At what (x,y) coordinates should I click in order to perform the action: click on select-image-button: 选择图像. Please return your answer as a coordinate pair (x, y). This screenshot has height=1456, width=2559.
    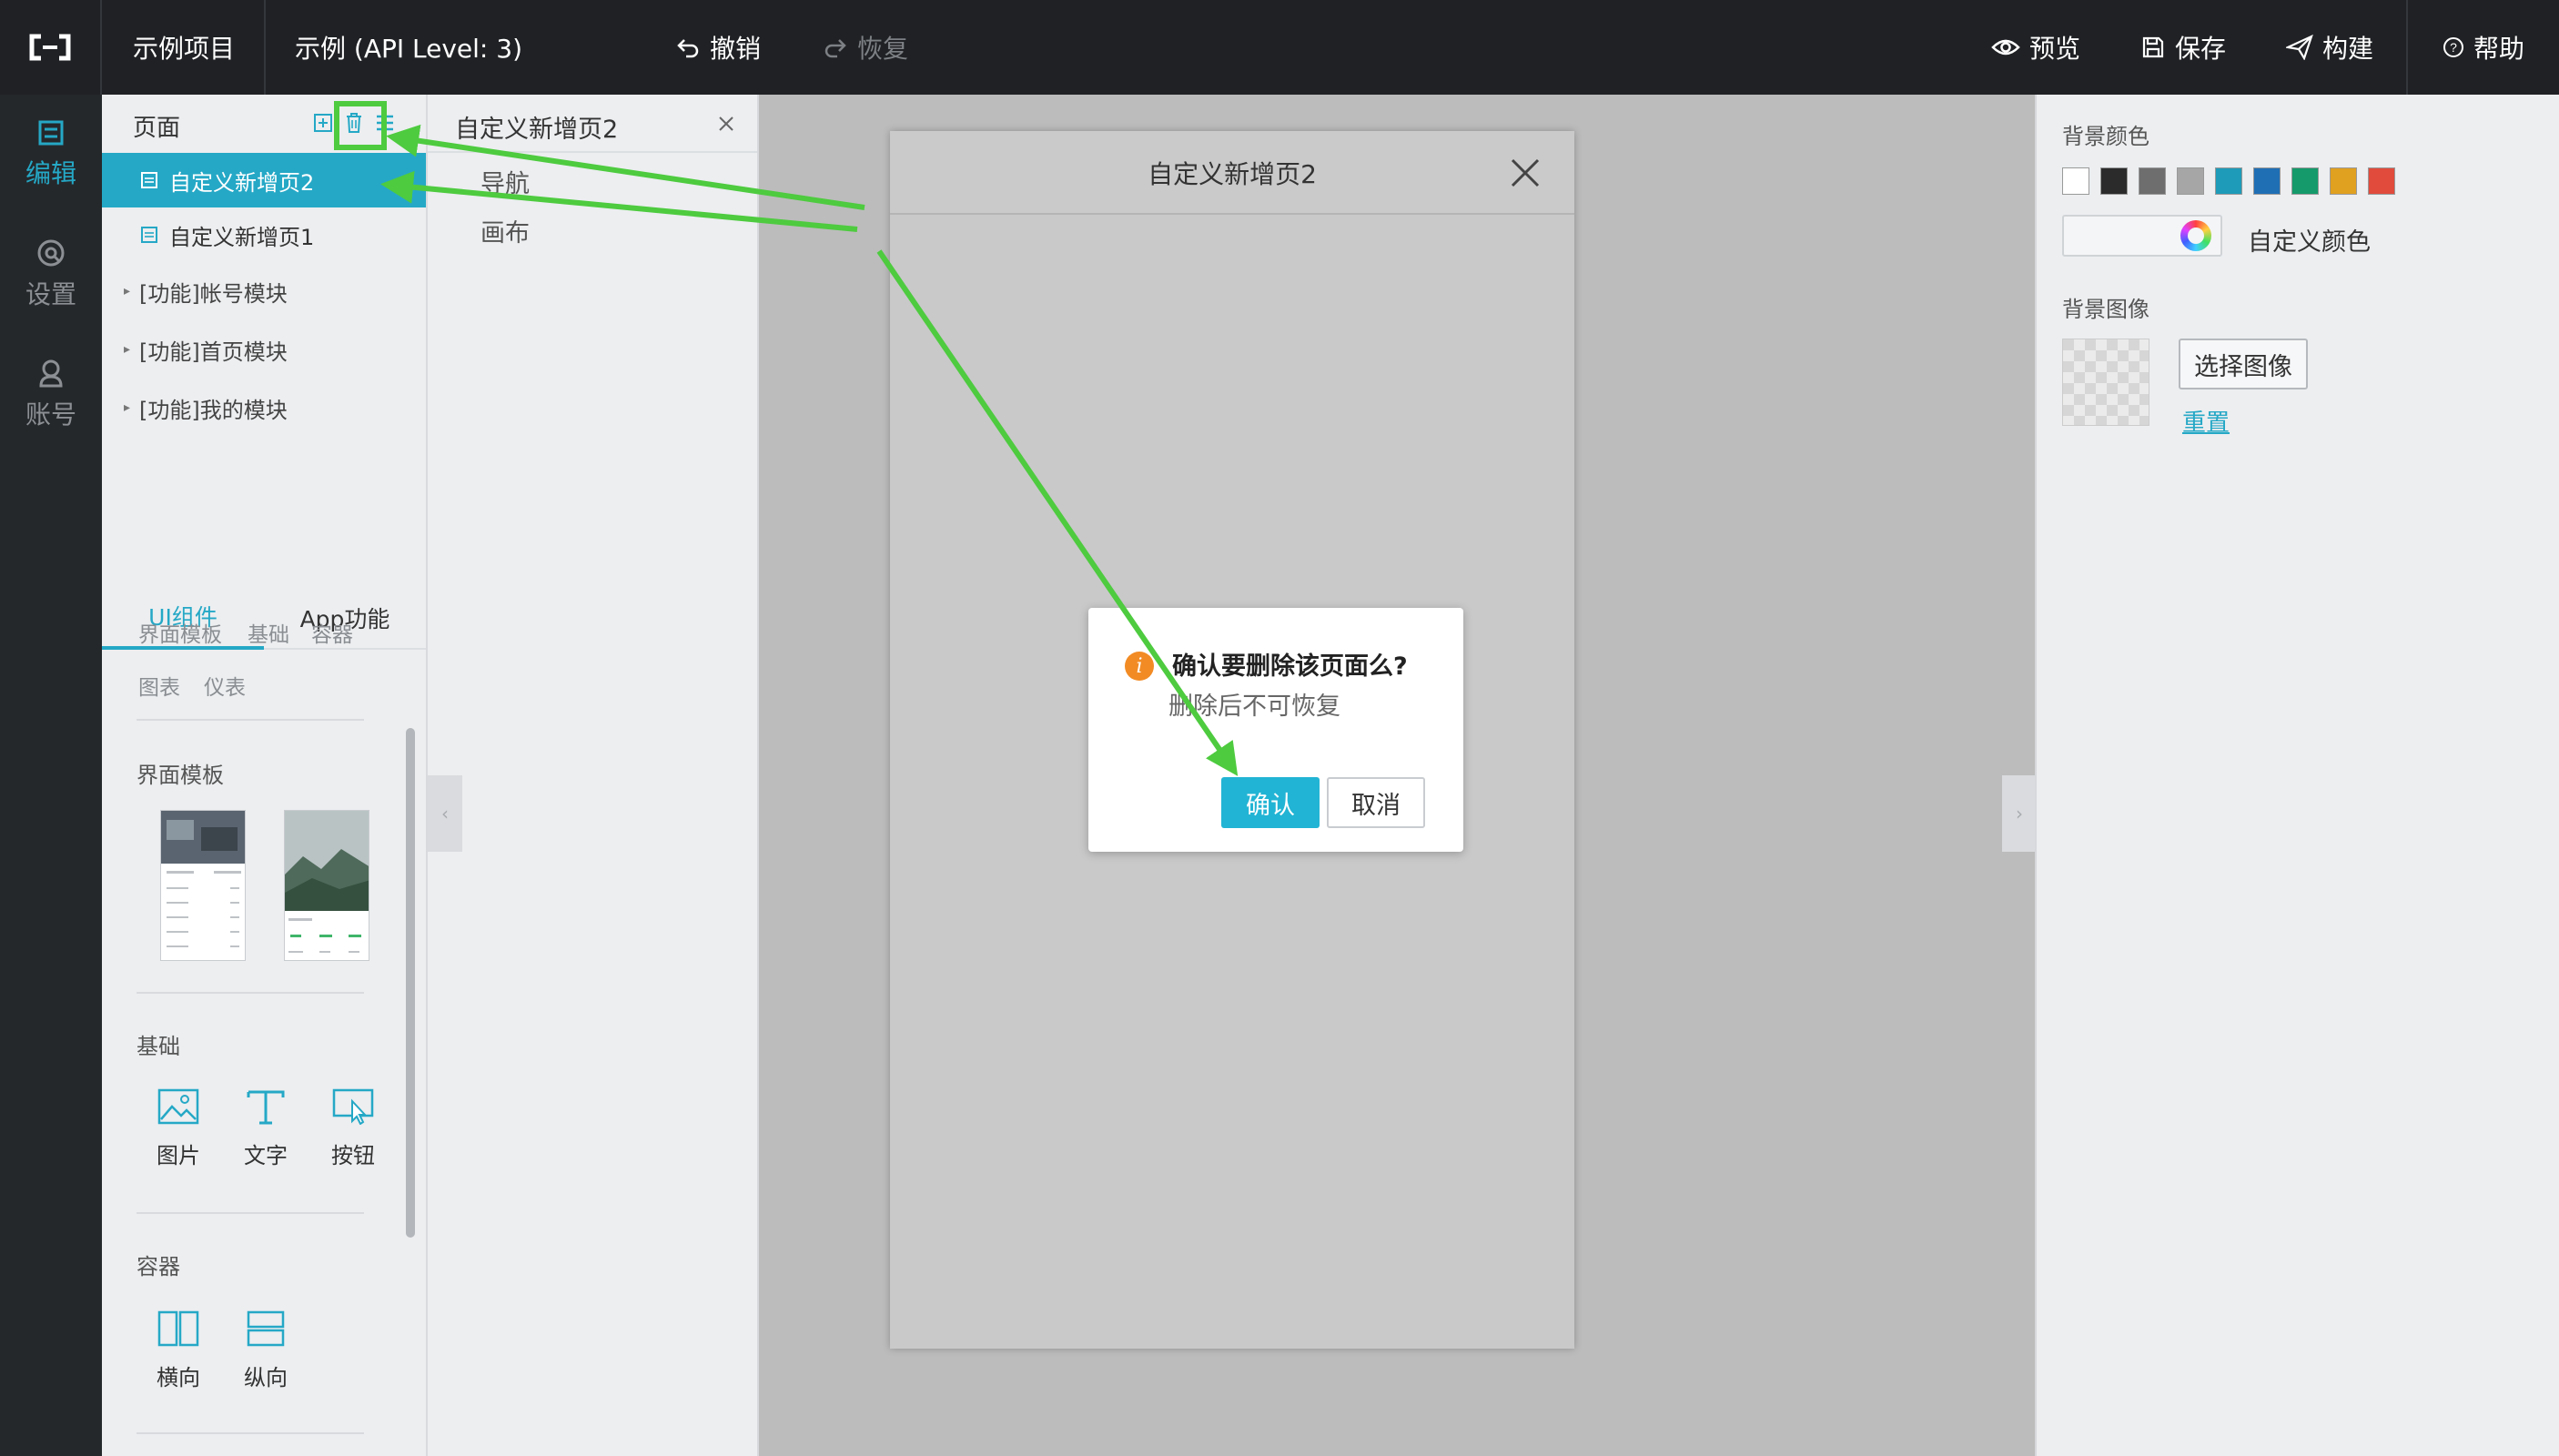
    Looking at the image, I should click on (2244, 364).